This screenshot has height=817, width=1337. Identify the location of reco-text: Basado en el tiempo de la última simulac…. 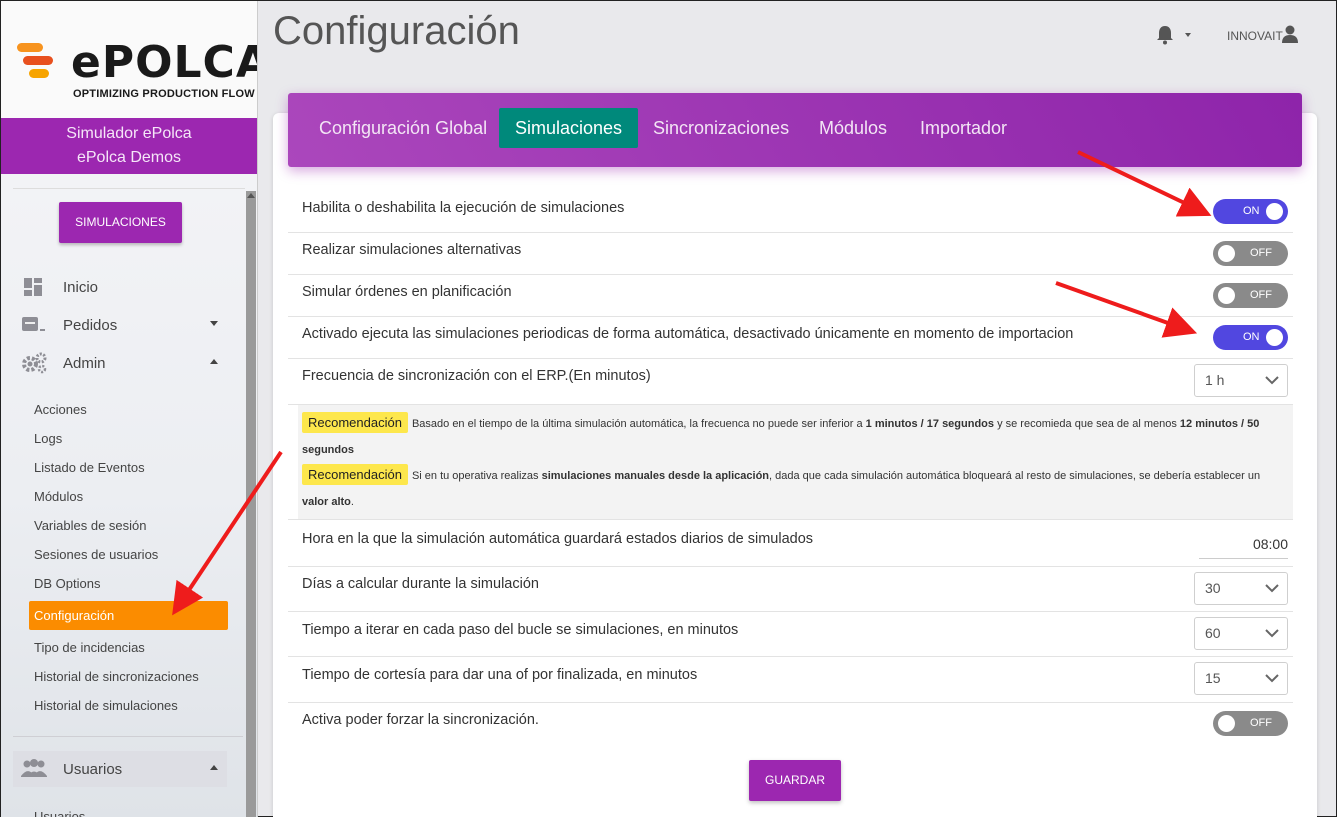
(638, 424).